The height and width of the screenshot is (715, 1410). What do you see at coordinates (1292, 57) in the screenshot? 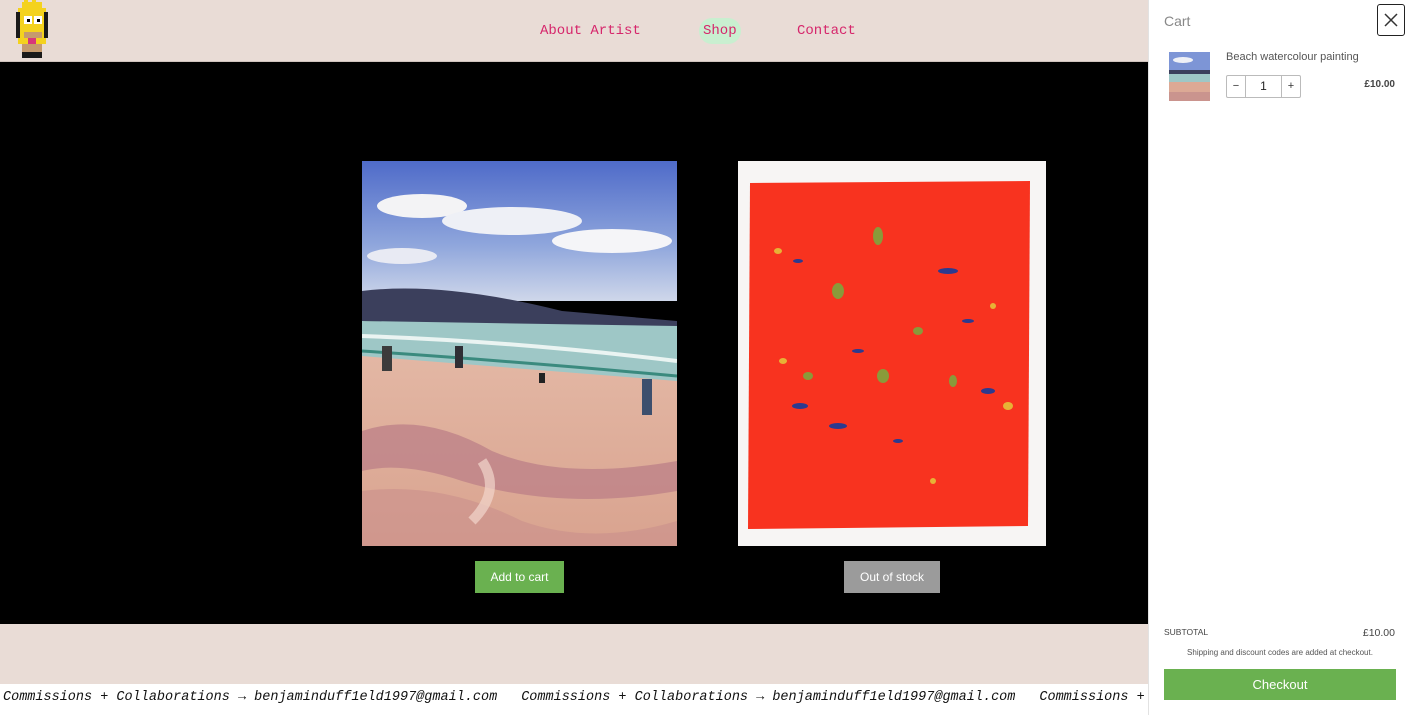
I see `cart-item-name: Beach watercolour painting` at bounding box center [1292, 57].